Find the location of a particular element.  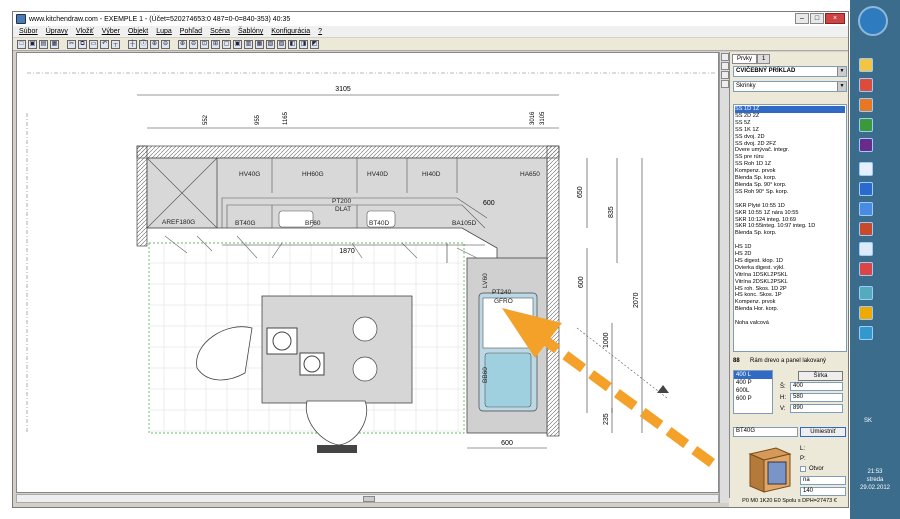

list-item: SS 5Z is located at coordinates (790, 123).